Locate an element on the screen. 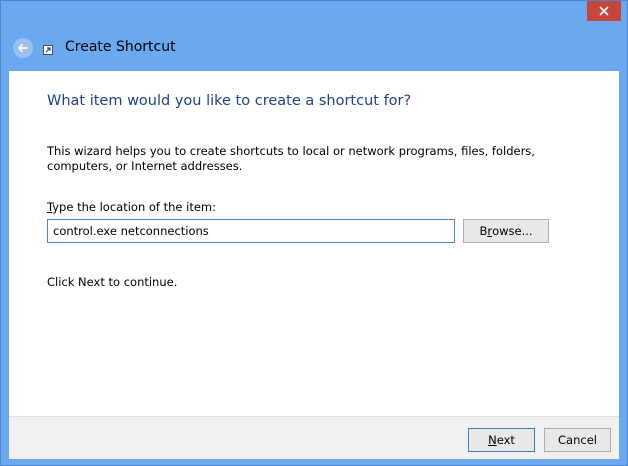 The image size is (628, 466). continue-text: Click Next to continue. is located at coordinates (112, 282).